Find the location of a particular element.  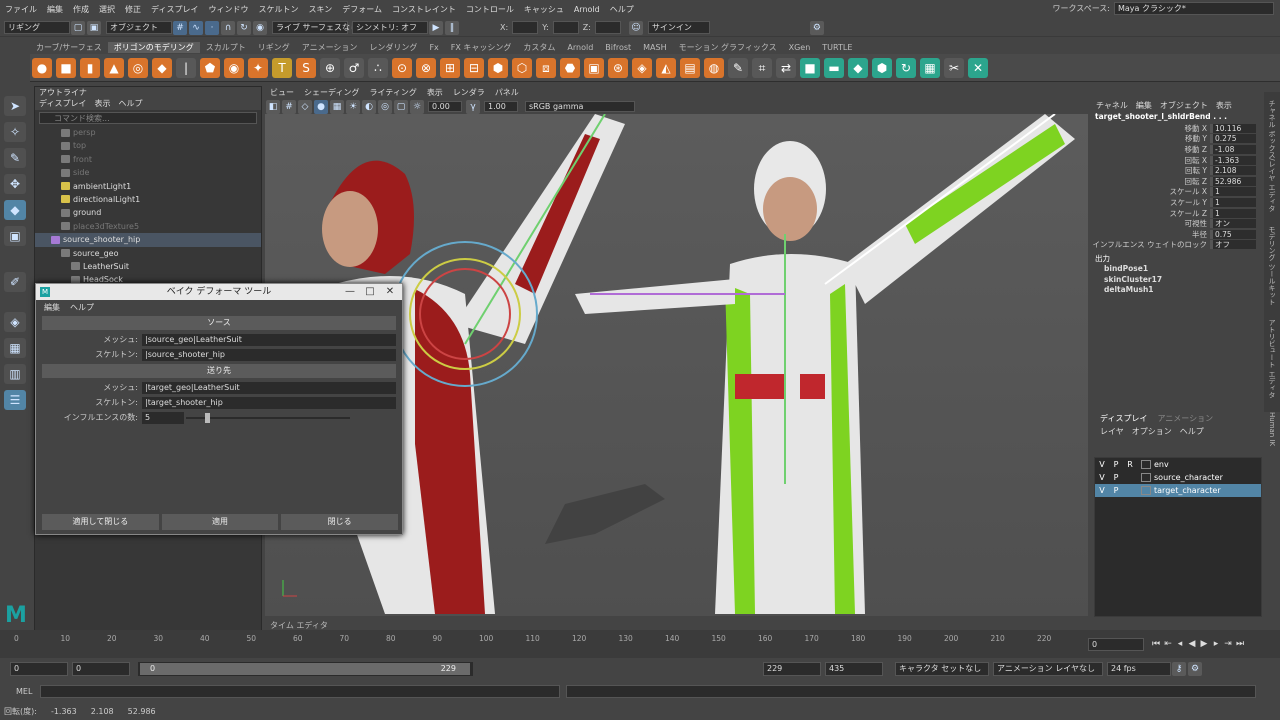

layer-row: V P Renv is located at coordinates (1178, 464).